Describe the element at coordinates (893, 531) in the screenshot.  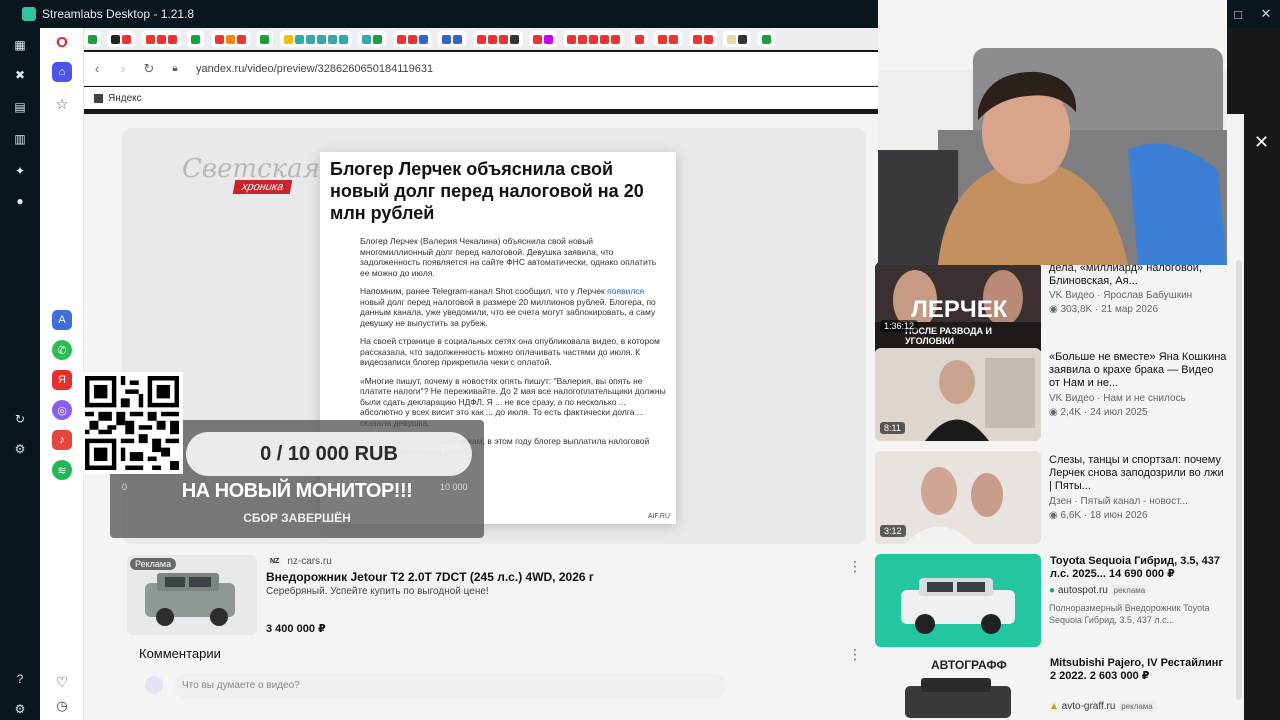
I see `video-duration: 3:12` at that location.